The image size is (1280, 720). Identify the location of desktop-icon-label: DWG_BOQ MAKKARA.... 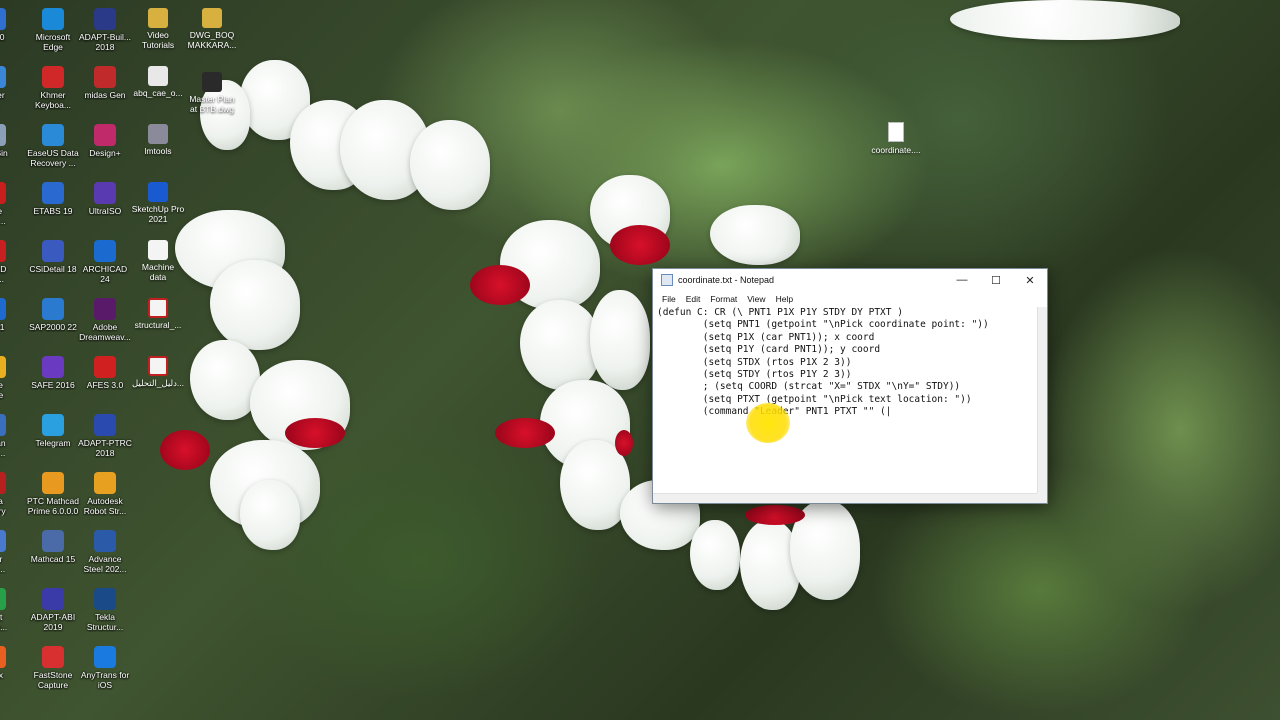
(212, 40).